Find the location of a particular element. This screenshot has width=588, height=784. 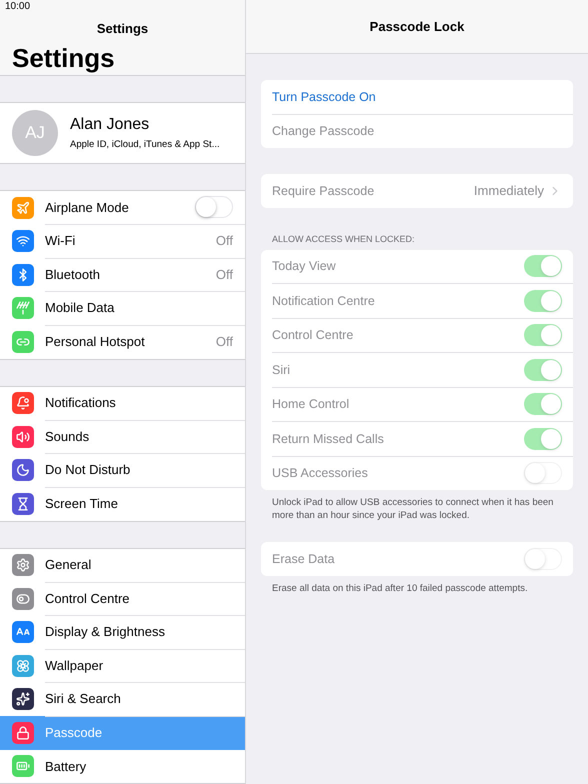

action-link: Turn Passcode On is located at coordinates (417, 97).